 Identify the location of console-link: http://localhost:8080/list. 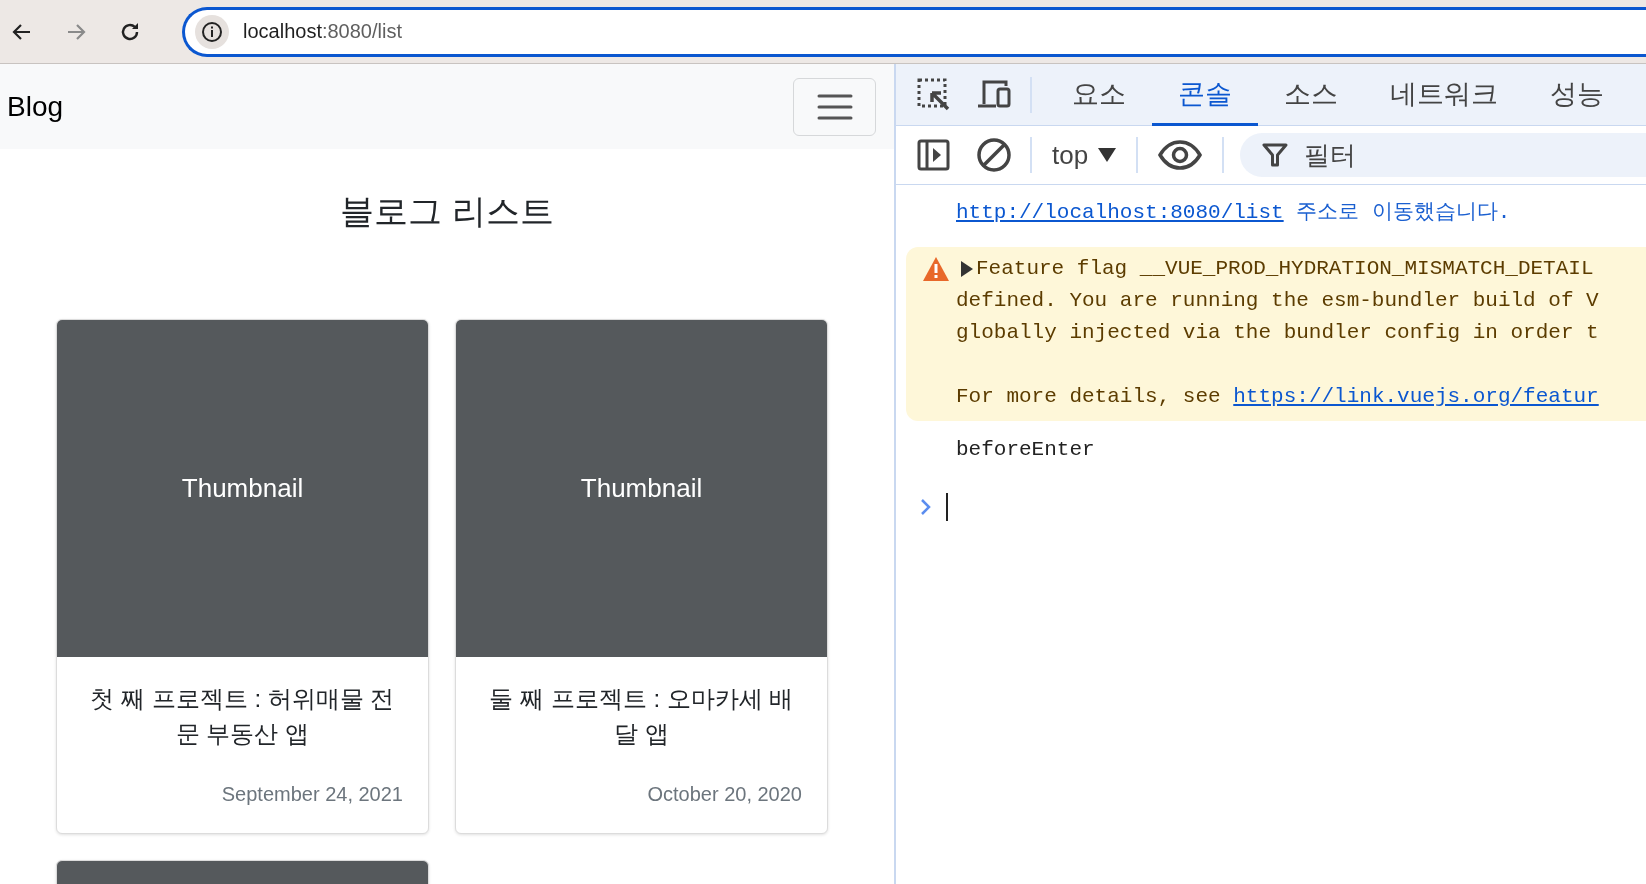
(1120, 212).